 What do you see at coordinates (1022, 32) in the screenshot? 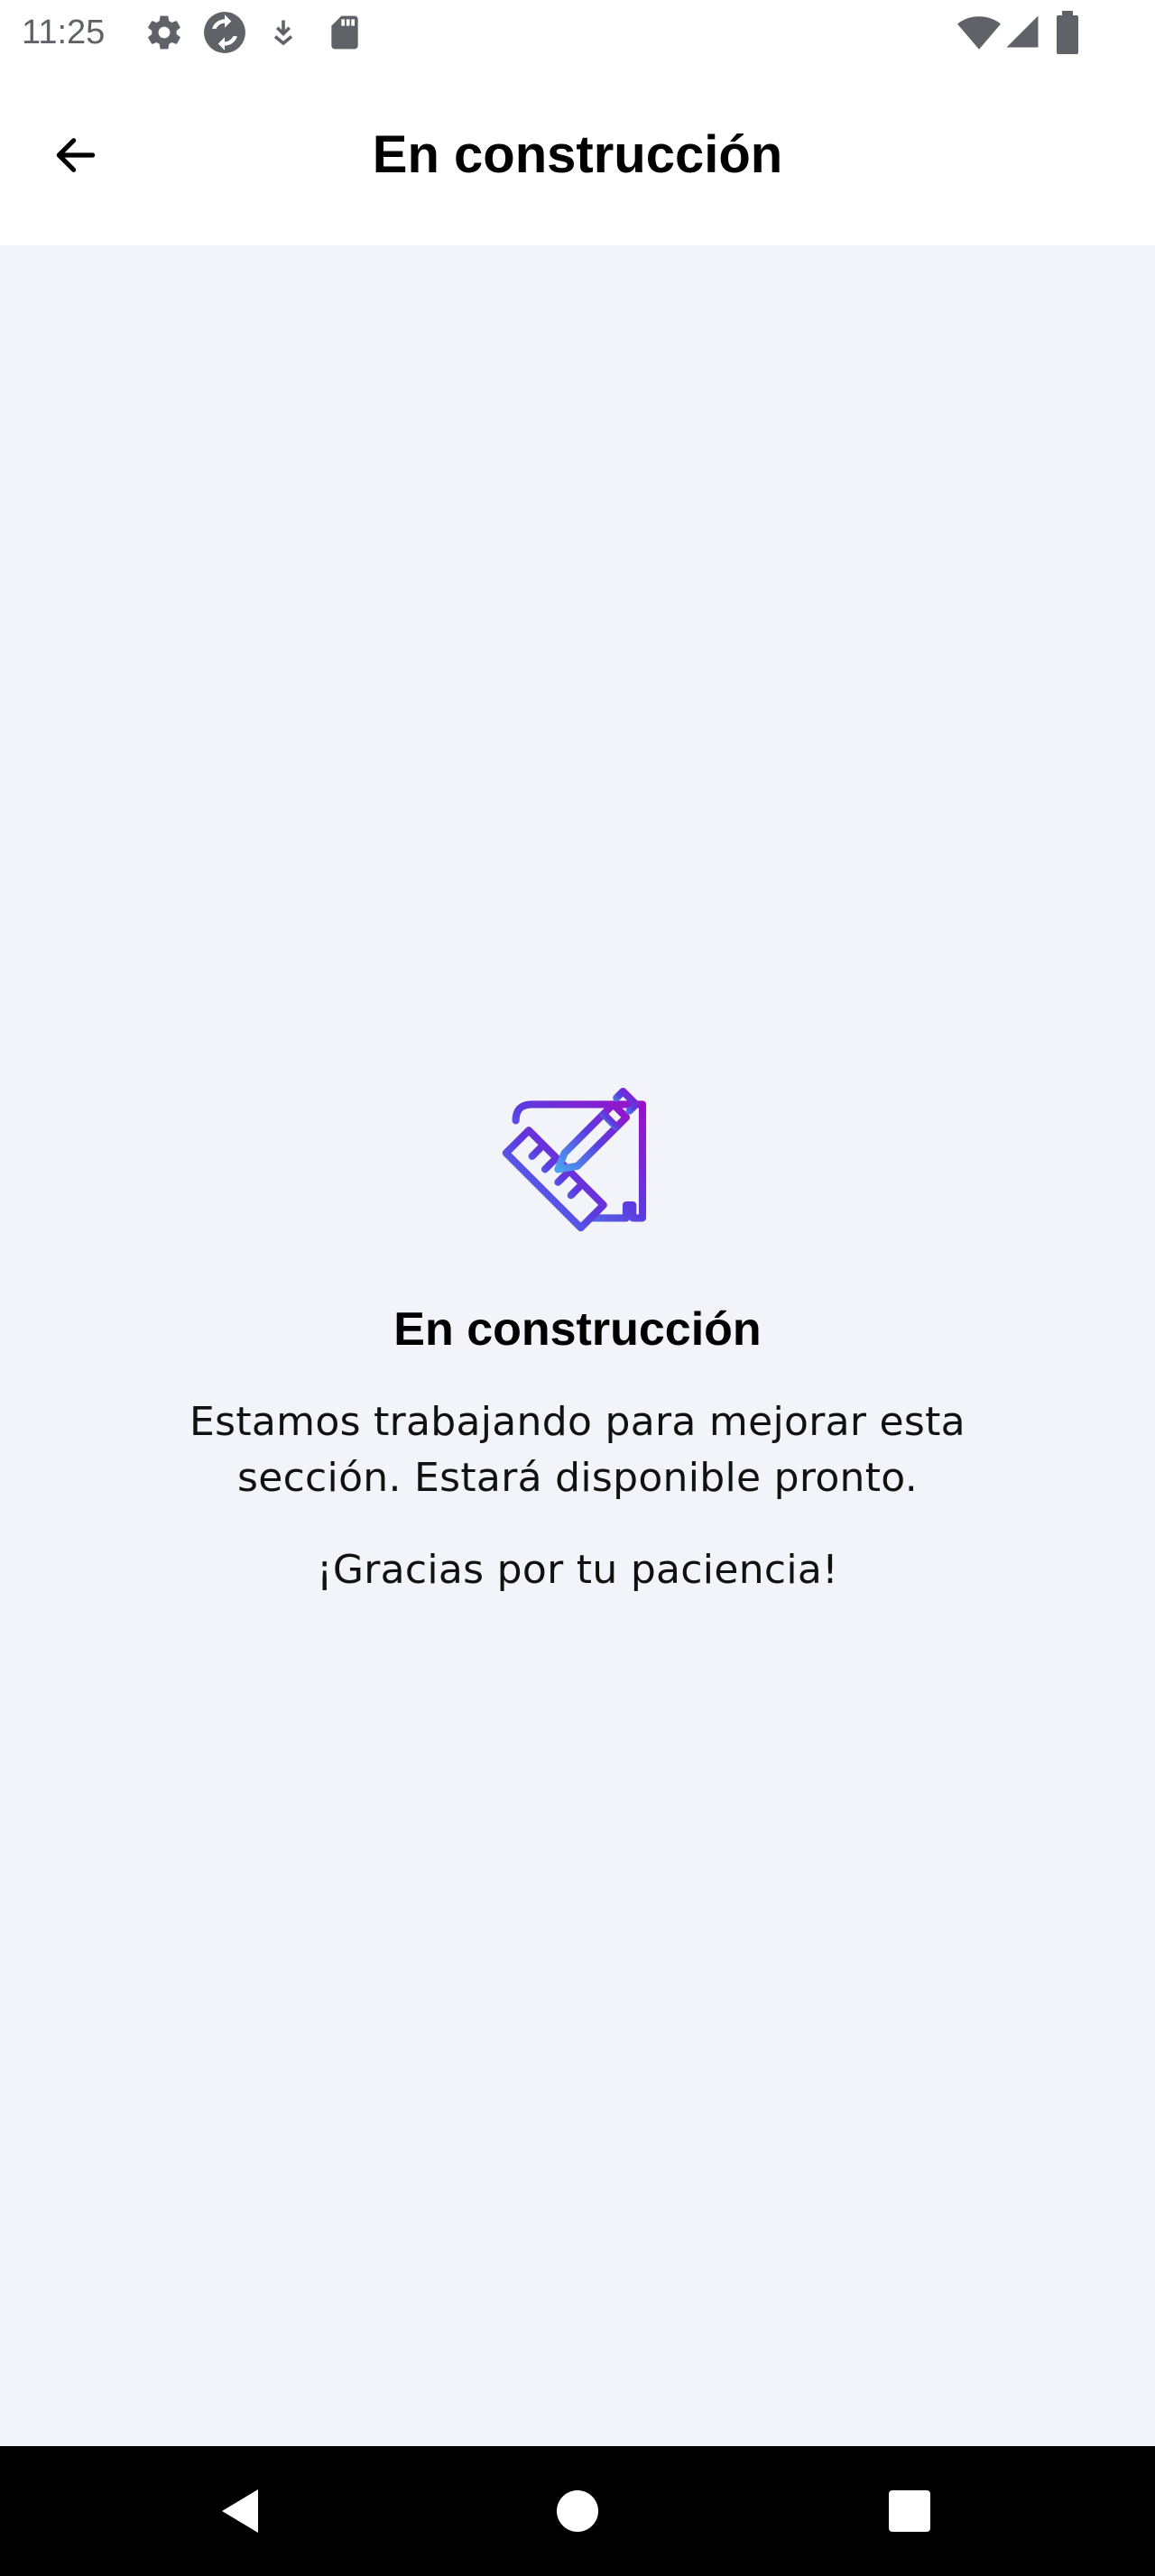
I see `signal-icon` at bounding box center [1022, 32].